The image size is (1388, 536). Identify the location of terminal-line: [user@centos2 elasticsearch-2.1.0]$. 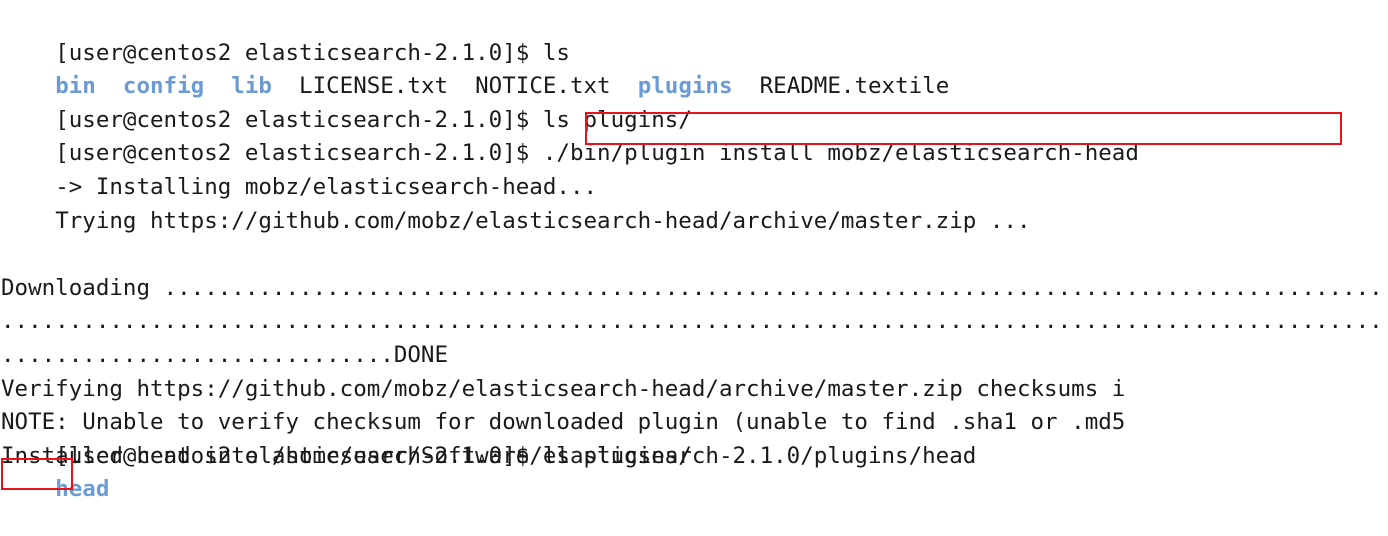
(694, 521).